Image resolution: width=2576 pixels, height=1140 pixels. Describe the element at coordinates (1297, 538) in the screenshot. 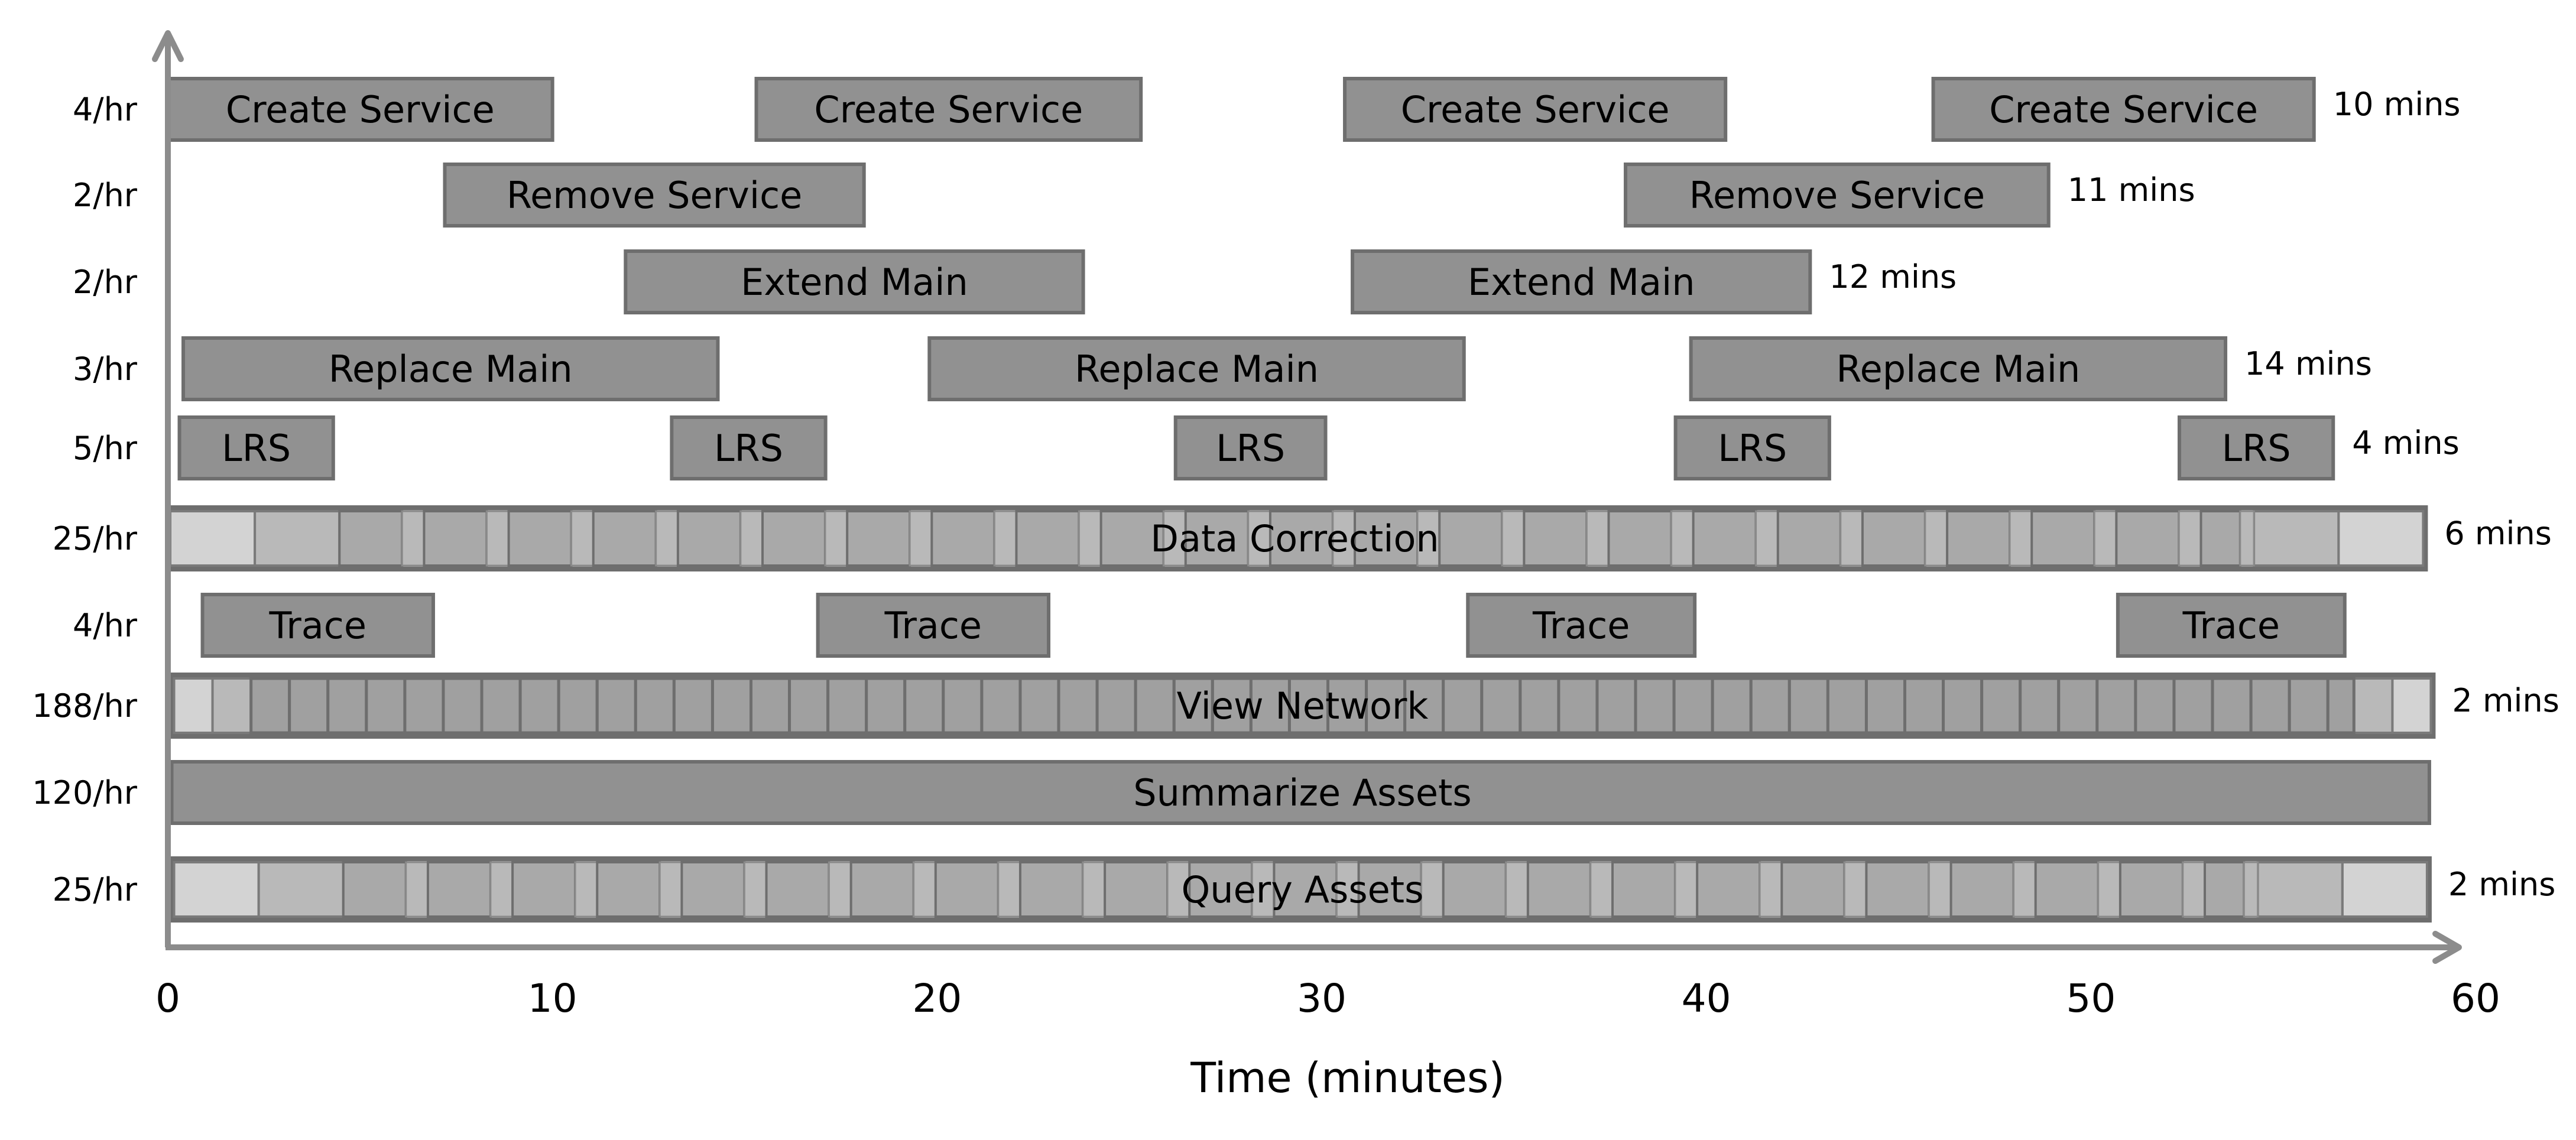

I see `bar-data-correction: Data Correction` at that location.